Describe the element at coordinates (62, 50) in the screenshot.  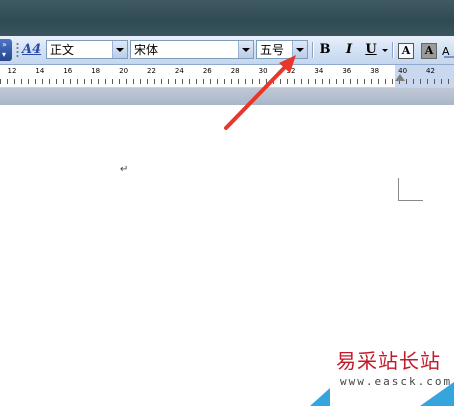
I see `style-value: 正文` at that location.